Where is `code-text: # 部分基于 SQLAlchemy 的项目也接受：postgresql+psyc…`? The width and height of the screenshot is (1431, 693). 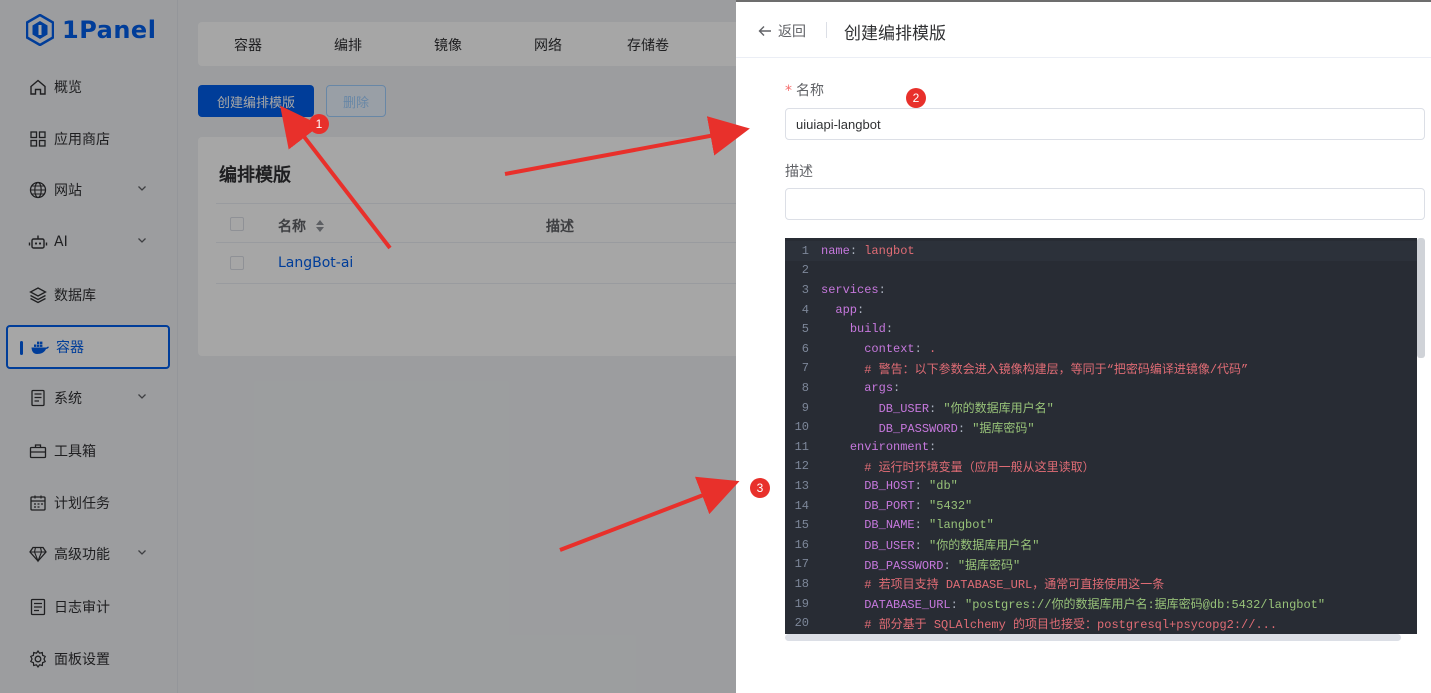 code-text: # 部分基于 SQLAlchemy 的项目也接受：postgresql+psyc… is located at coordinates (1071, 624).